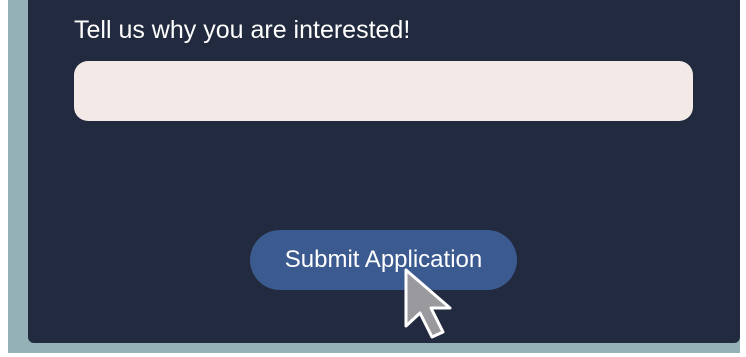  I want to click on interest-answer-field, so click(383, 91).